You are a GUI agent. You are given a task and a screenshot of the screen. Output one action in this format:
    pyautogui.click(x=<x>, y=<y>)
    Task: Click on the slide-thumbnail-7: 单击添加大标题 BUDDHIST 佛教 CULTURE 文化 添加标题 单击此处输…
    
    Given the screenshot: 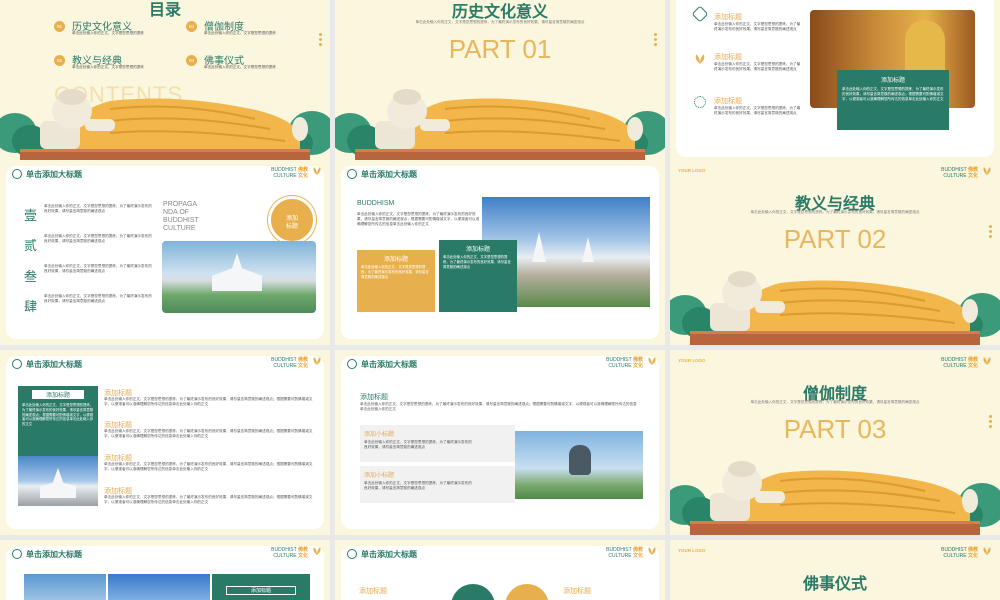 What is the action you would take?
    pyautogui.click(x=165, y=442)
    